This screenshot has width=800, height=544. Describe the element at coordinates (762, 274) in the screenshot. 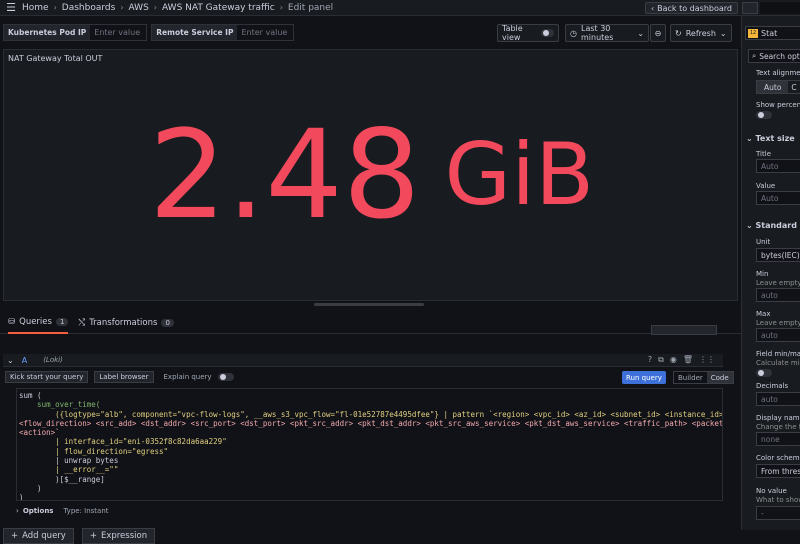

I see `min-label: Min` at that location.